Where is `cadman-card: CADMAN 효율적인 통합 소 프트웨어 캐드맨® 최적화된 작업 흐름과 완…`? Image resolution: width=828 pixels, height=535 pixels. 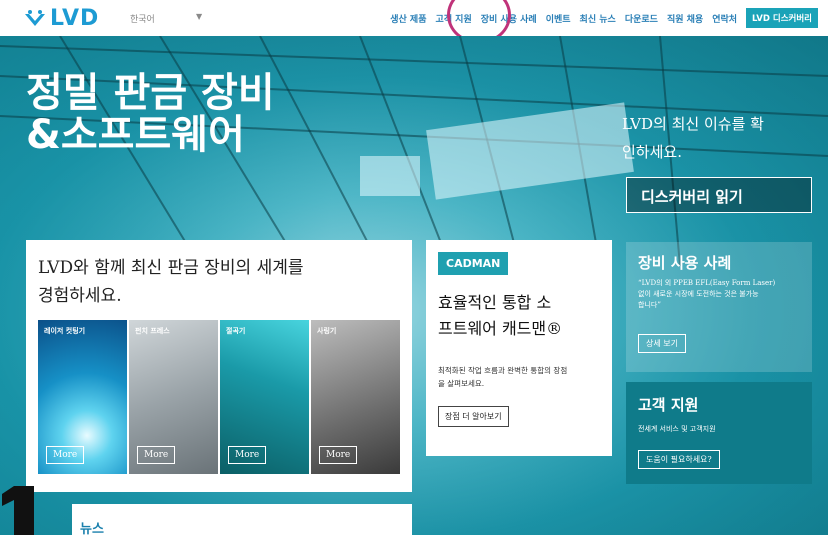 cadman-card: CADMAN 효율적인 통합 소 프트웨어 캐드맨® 최적화된 작업 흐름과 완… is located at coordinates (519, 348).